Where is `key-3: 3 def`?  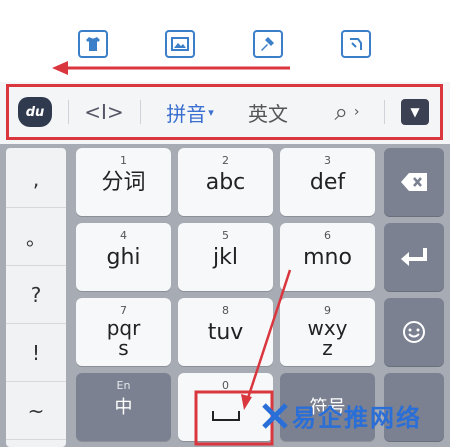 key-3: 3 def is located at coordinates (327, 182).